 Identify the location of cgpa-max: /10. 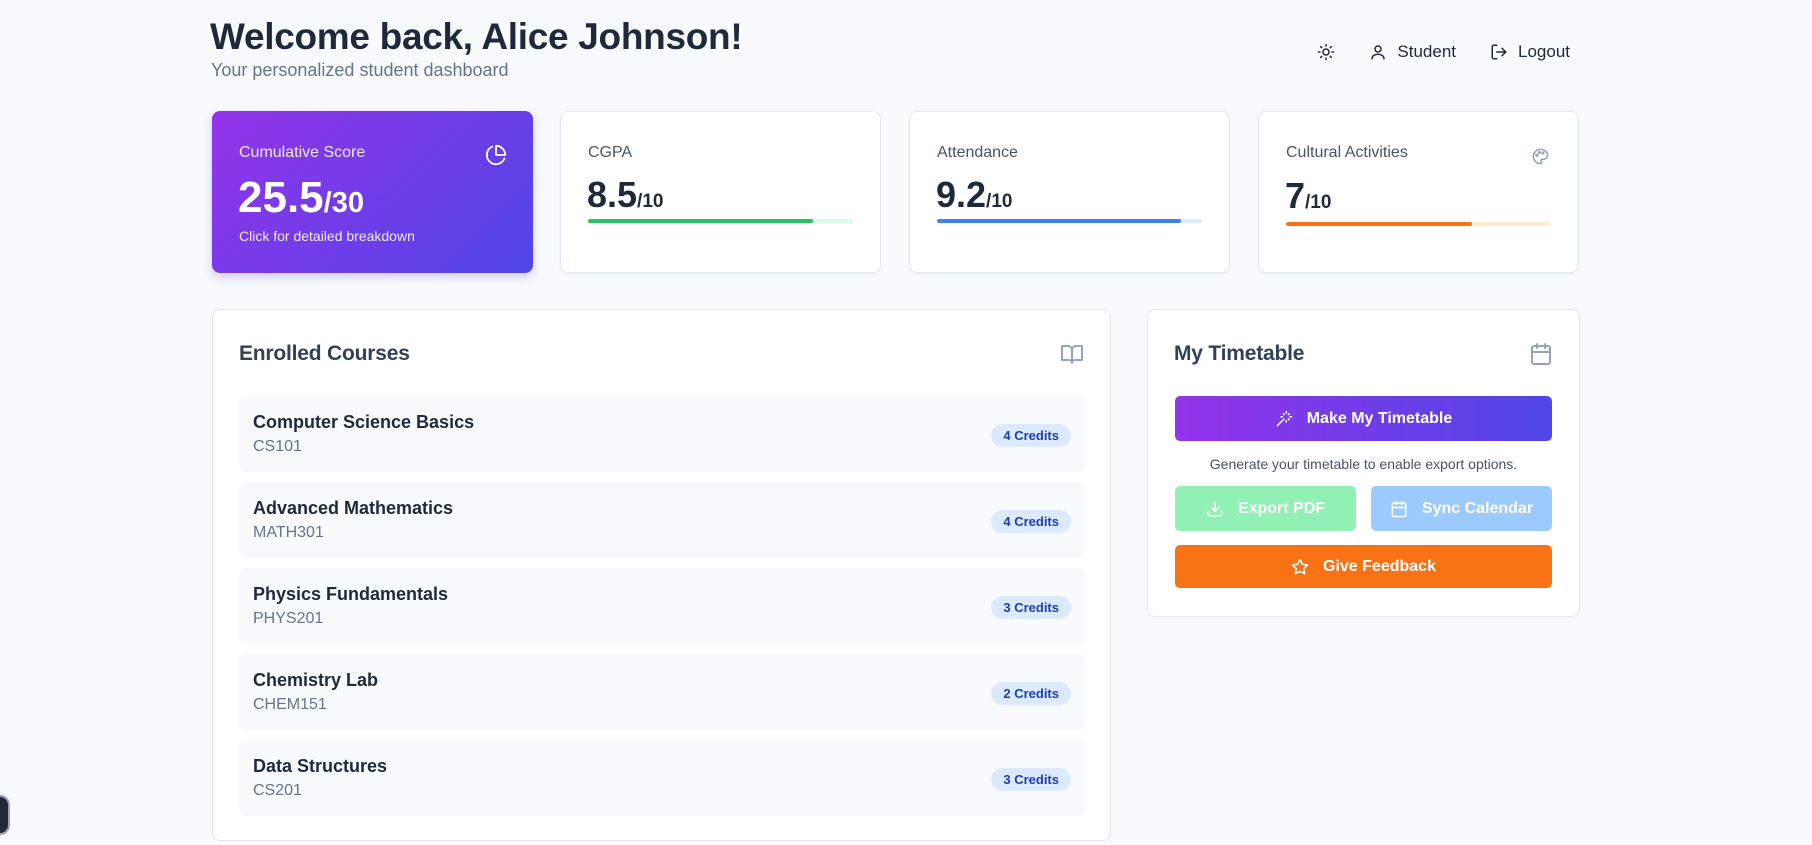
(650, 201).